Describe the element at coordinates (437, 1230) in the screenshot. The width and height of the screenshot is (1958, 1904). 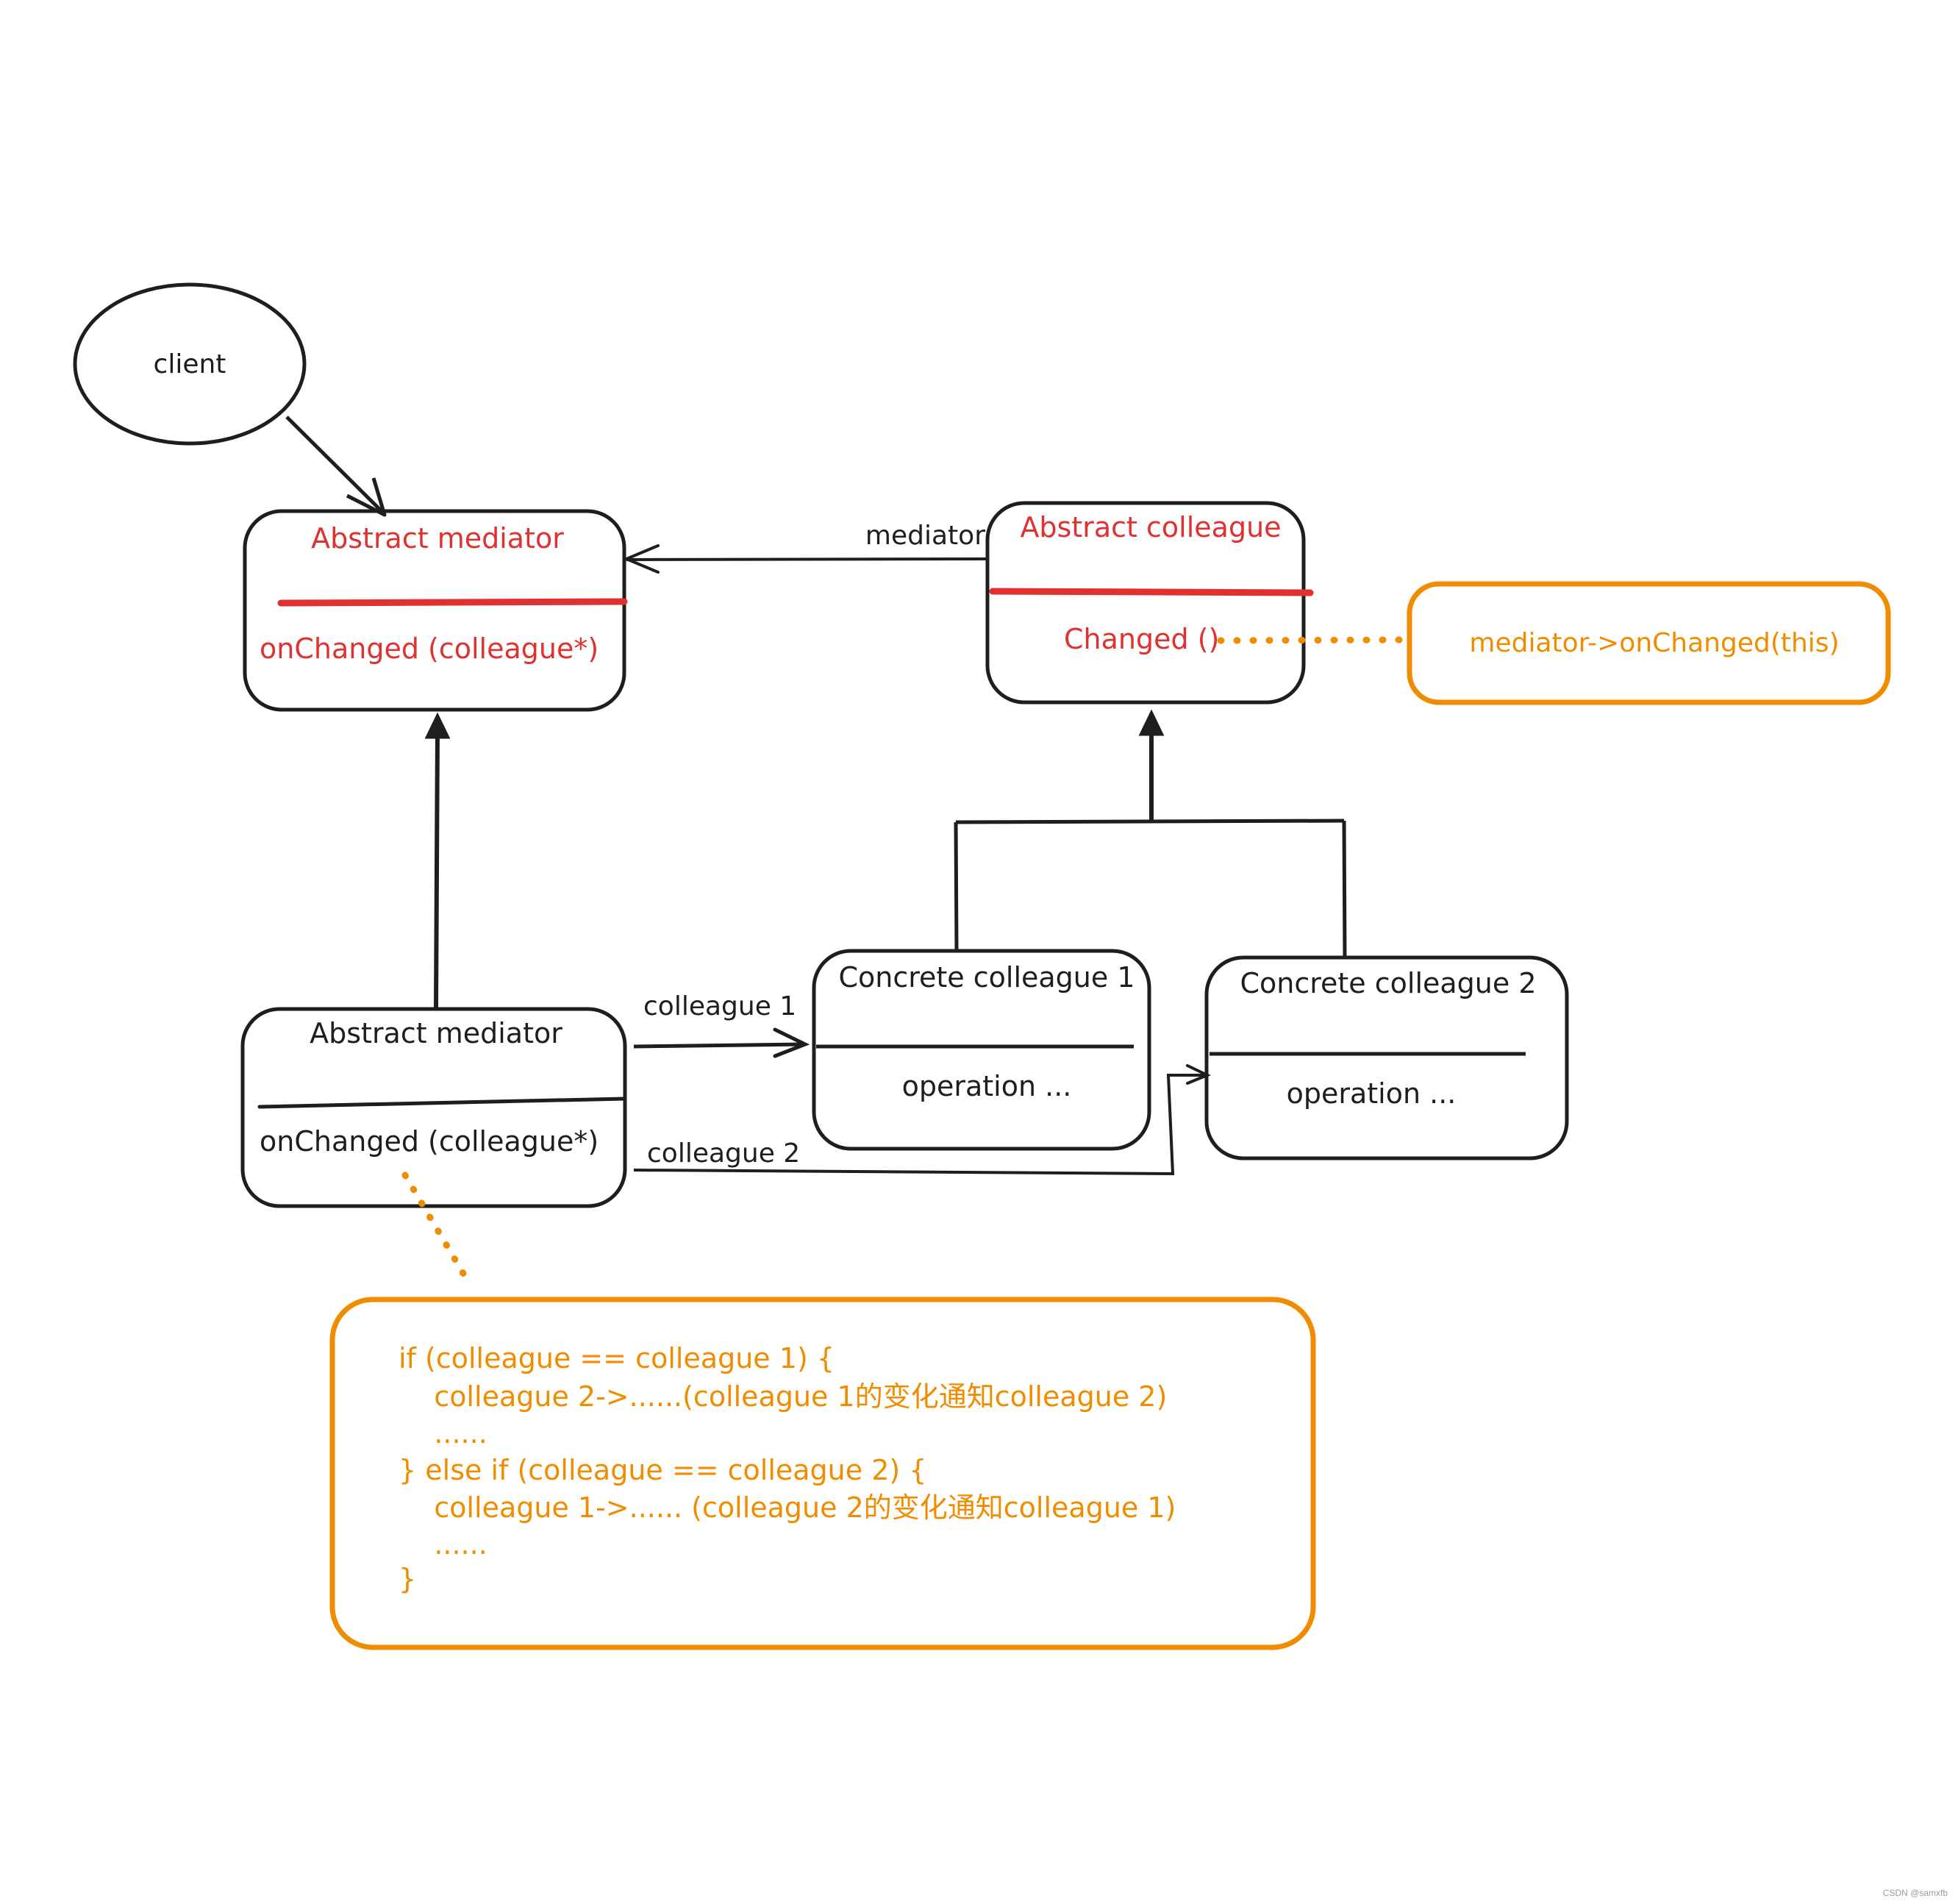
I see `onchanged-note-connector` at that location.